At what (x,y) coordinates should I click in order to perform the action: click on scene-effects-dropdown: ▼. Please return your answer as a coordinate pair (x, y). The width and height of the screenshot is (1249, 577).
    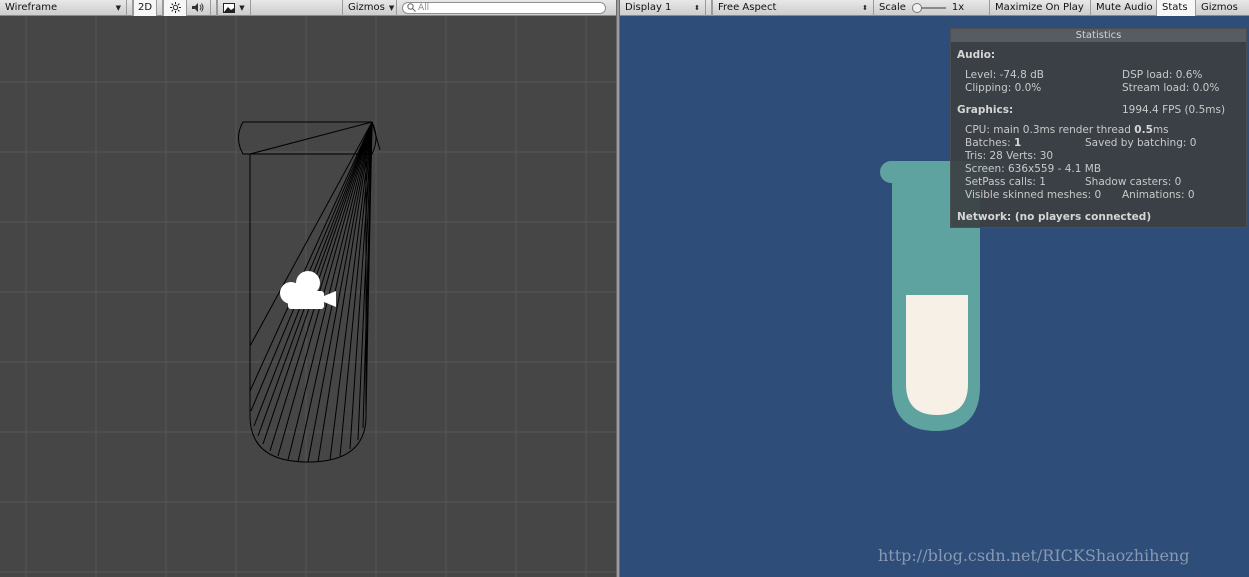
    Looking at the image, I should click on (234, 8).